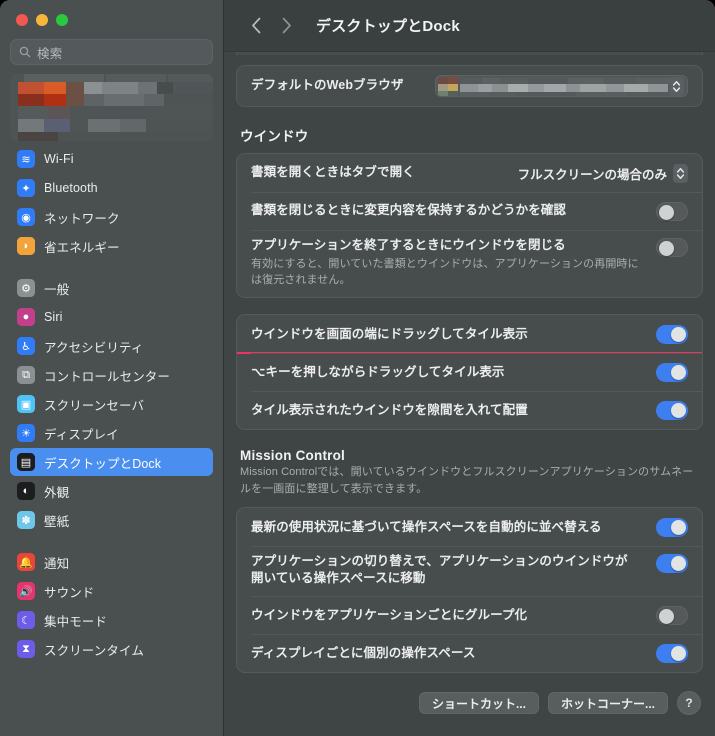  I want to click on row-ask-keep-changes: 書類を閉じるときに変更内容を保持するかどうかを確認, so click(469, 211).